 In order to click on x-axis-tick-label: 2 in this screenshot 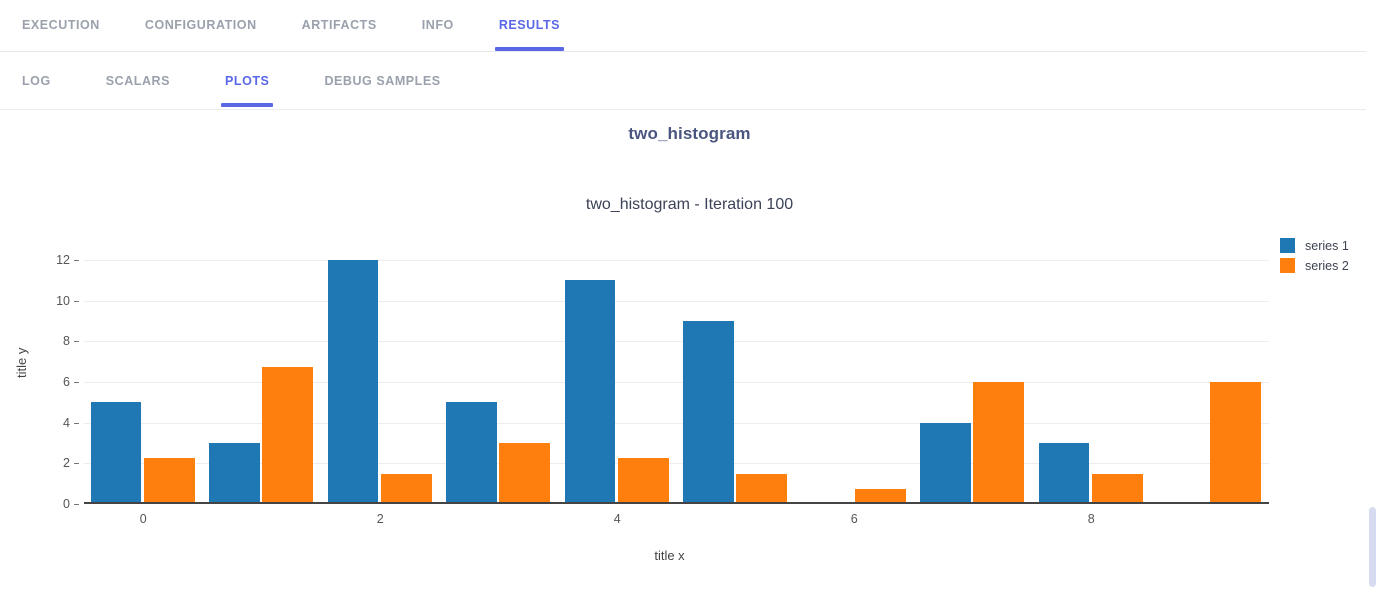, I will do `click(380, 519)`.